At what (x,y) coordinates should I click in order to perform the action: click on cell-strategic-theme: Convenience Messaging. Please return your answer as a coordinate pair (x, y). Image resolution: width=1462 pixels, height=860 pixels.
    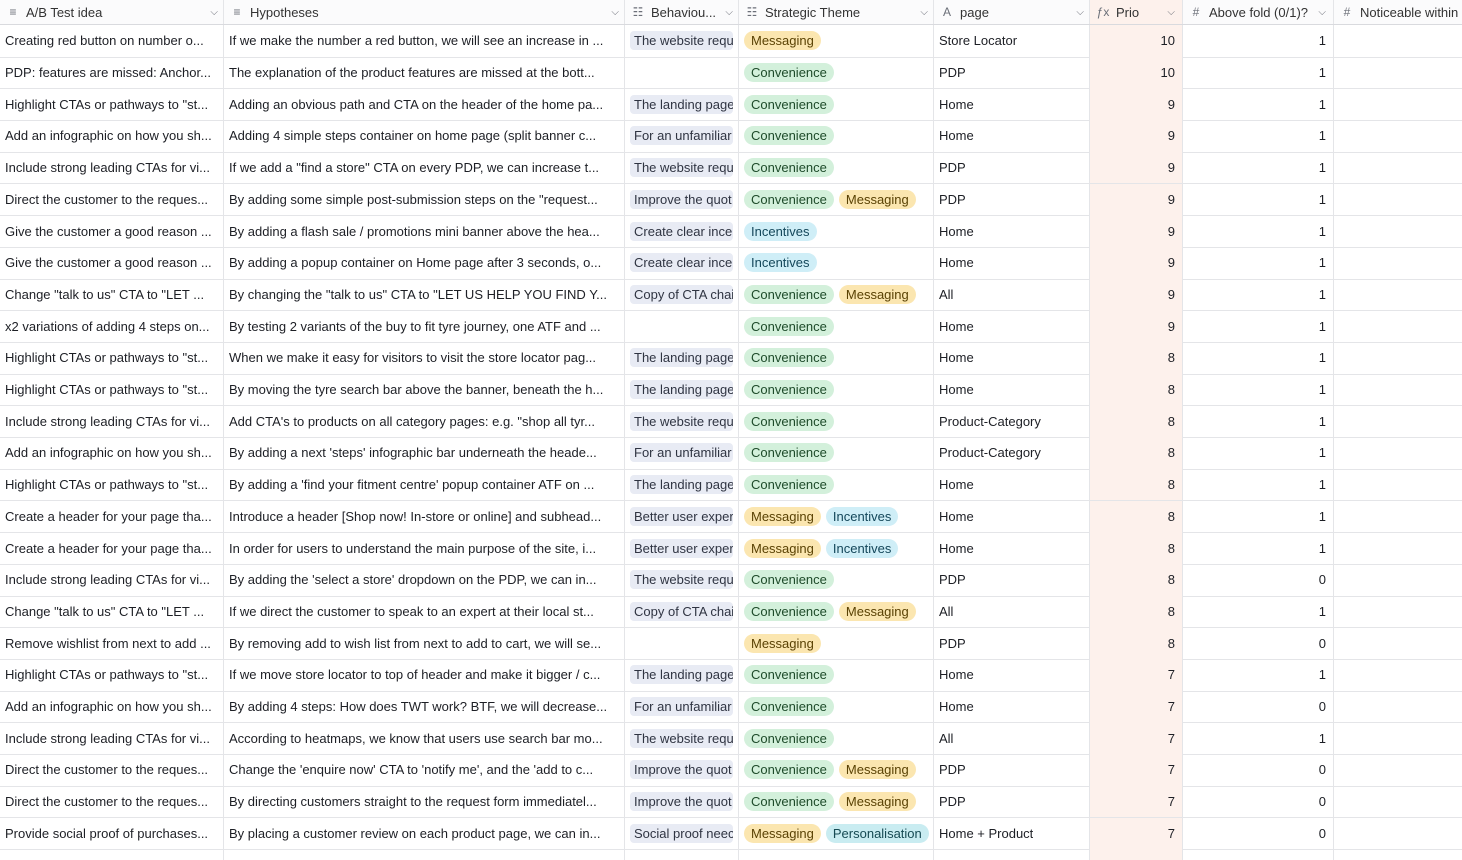
    Looking at the image, I should click on (836, 801).